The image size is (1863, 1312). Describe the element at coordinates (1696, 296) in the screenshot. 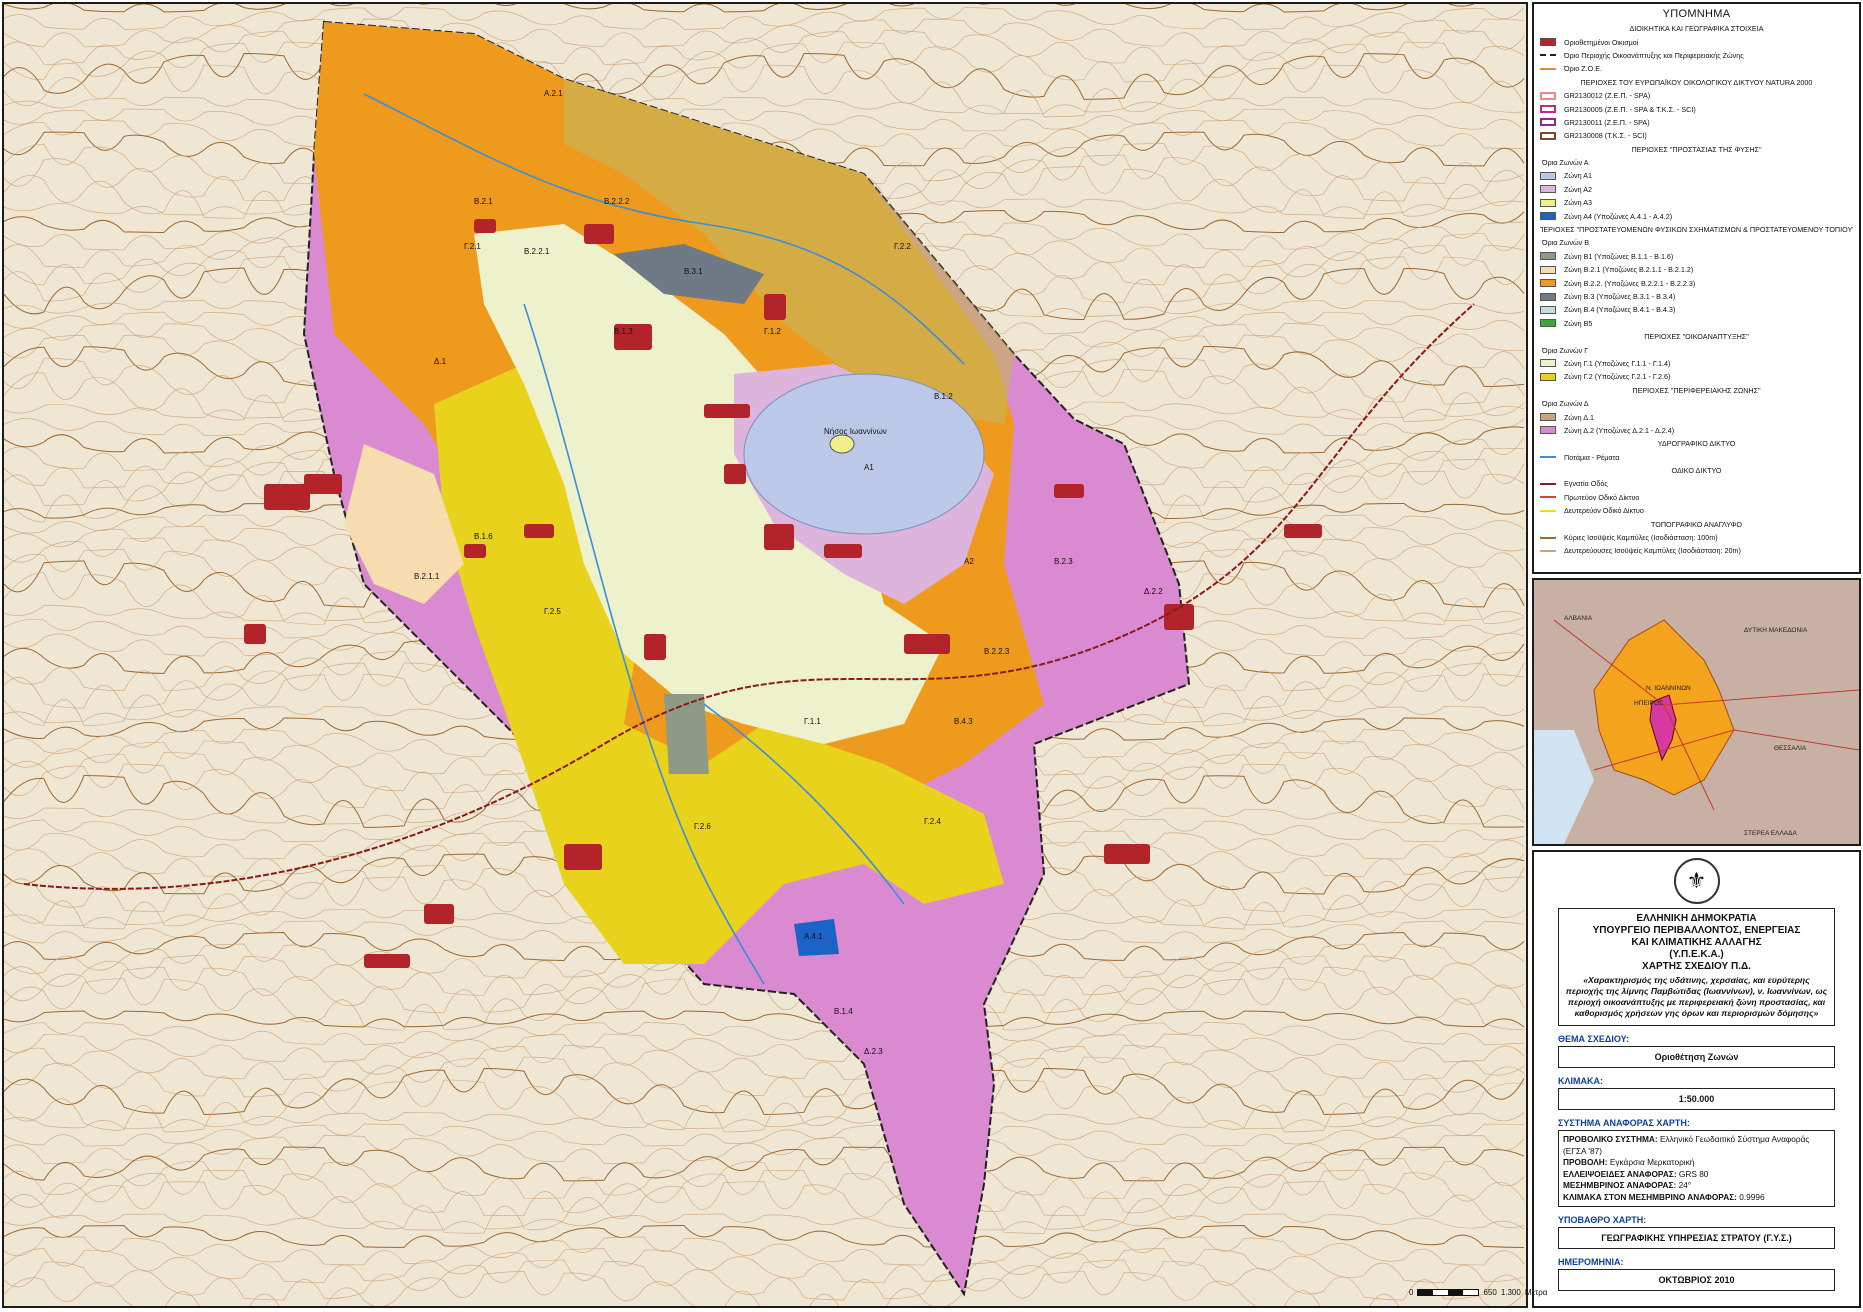

I see `legend-item: Ζώνη Β.3 (Υποζώνες Β.3.1 - Β.3.4)` at that location.